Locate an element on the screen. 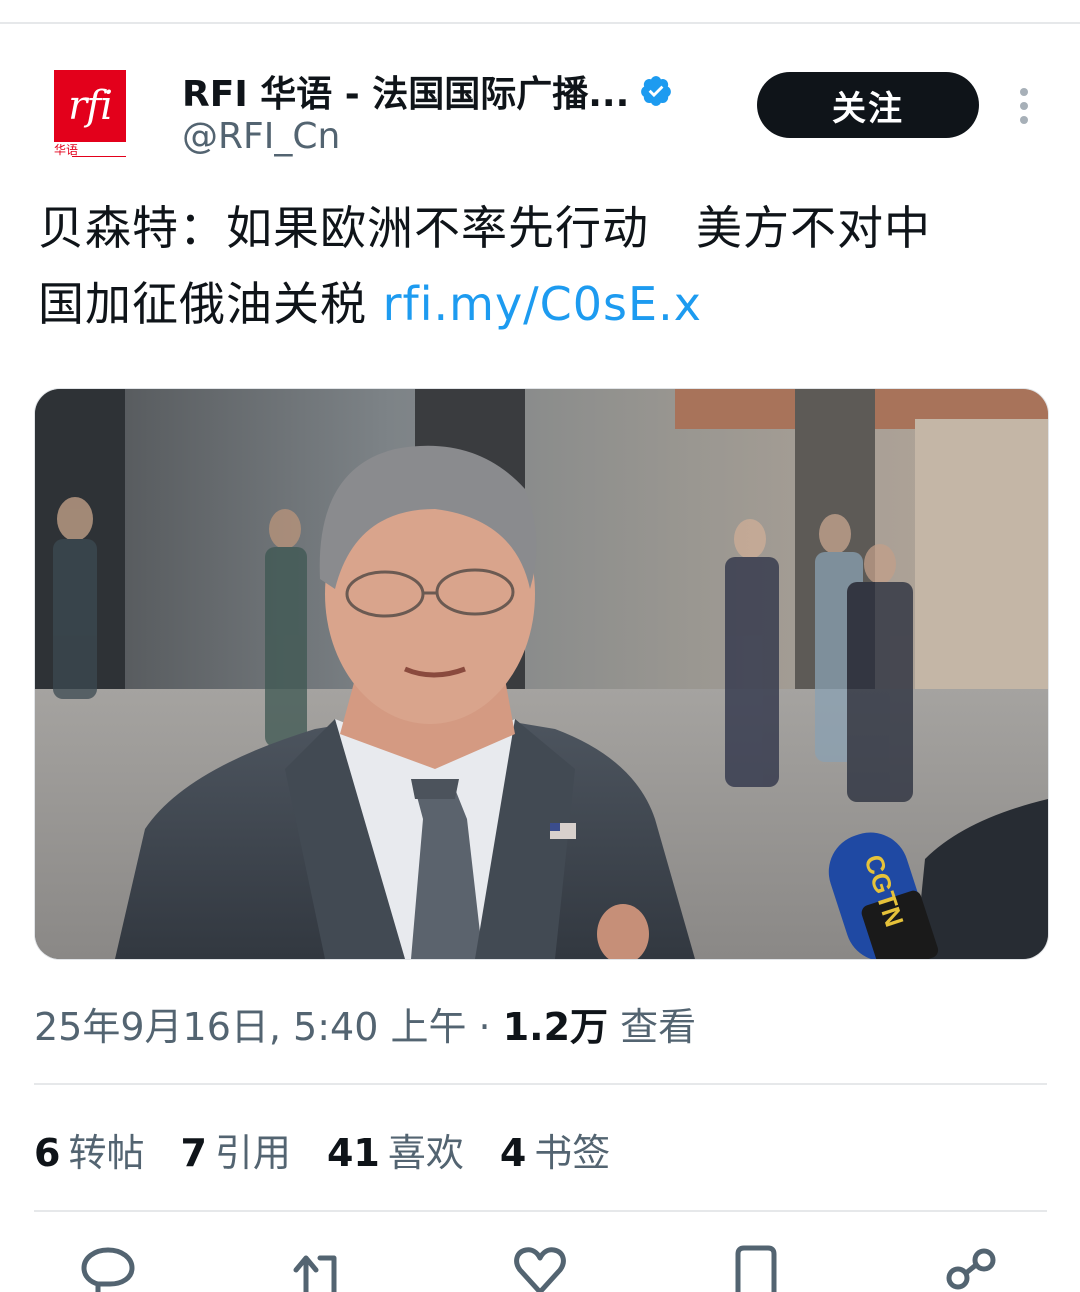  verified-badge-icon is located at coordinates (656, 91).